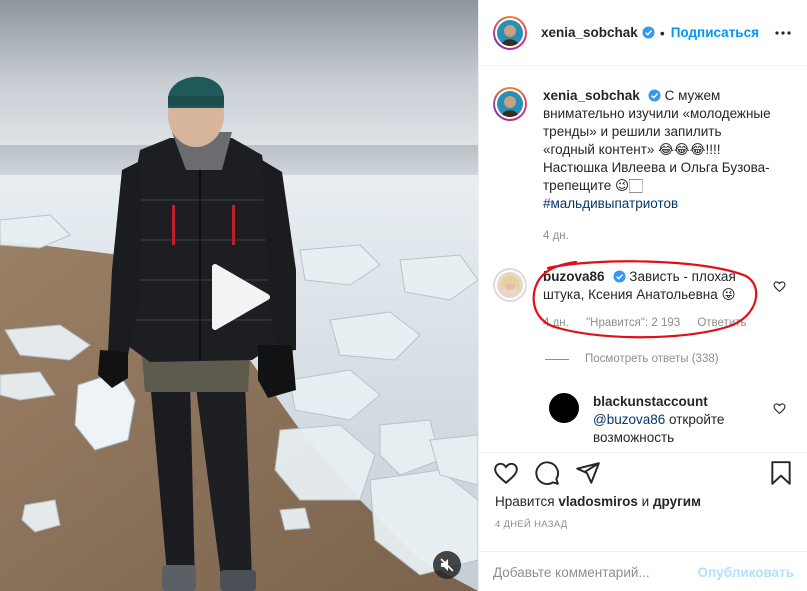 Image resolution: width=807 pixels, height=591 pixels. I want to click on post-author: xenia_sobchak, so click(589, 32).